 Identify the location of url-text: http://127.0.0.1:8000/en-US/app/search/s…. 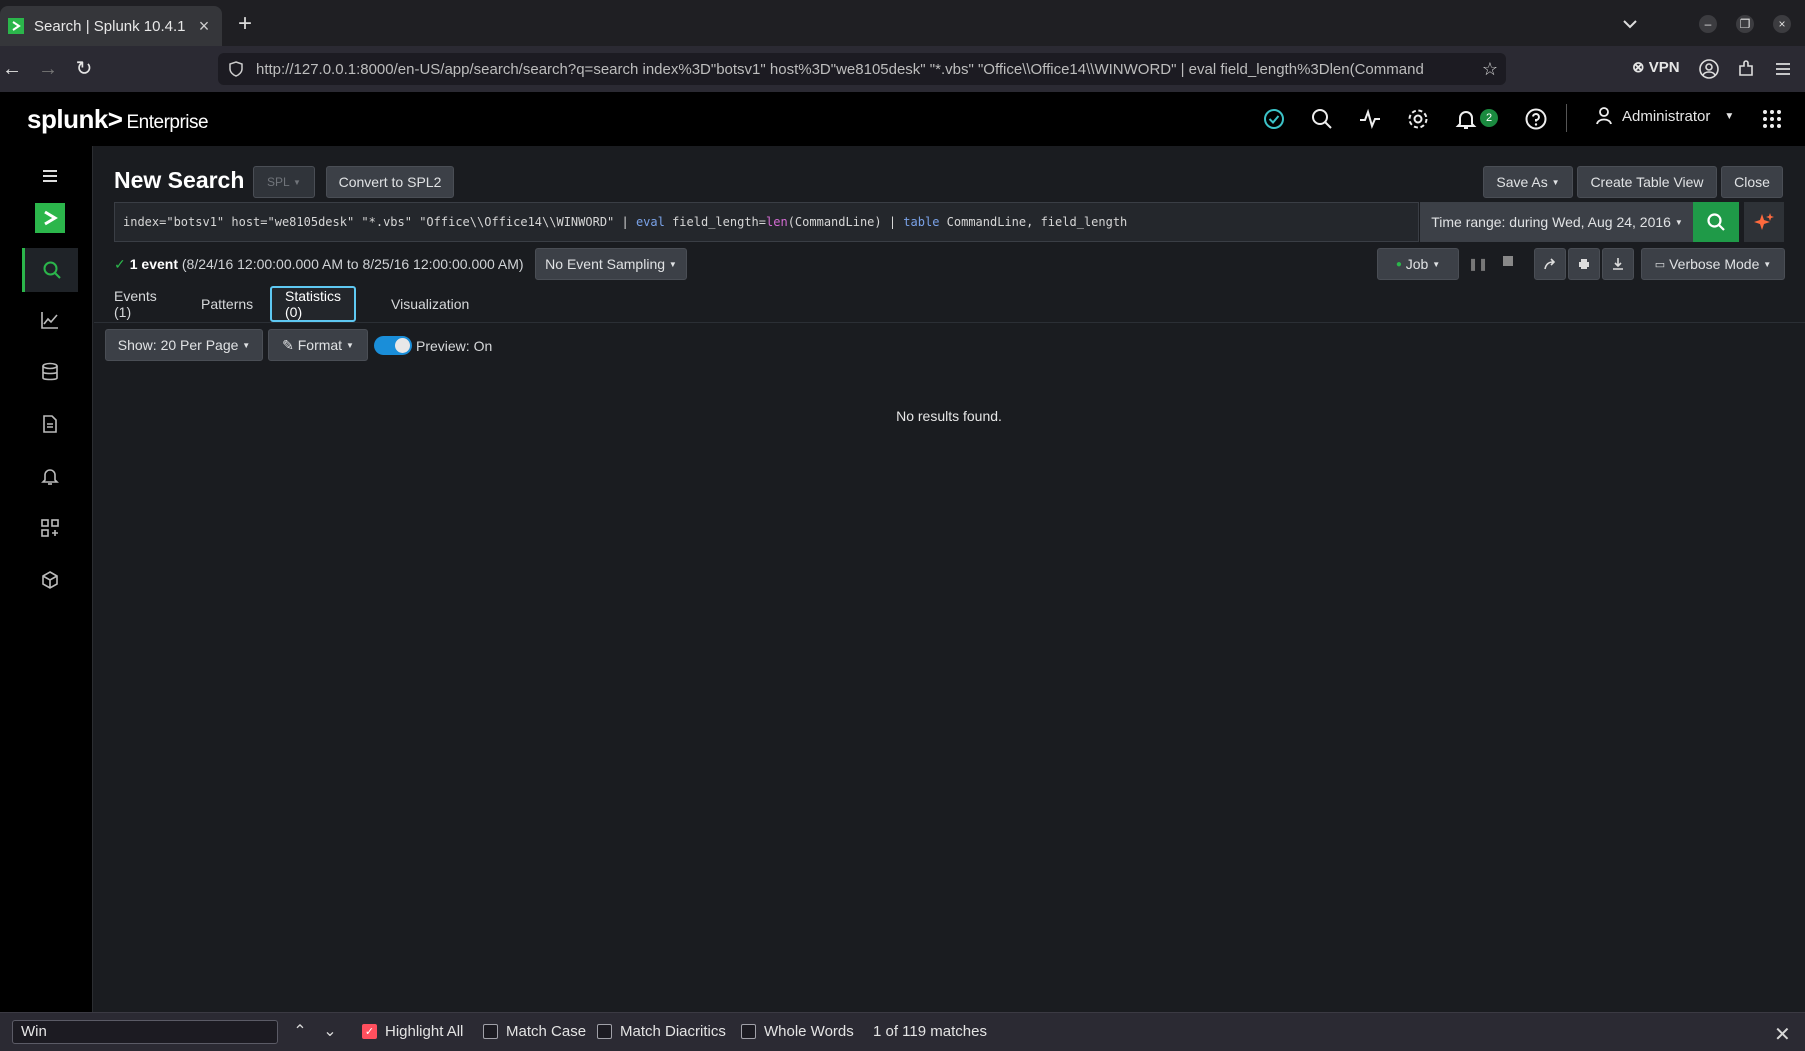
(840, 69).